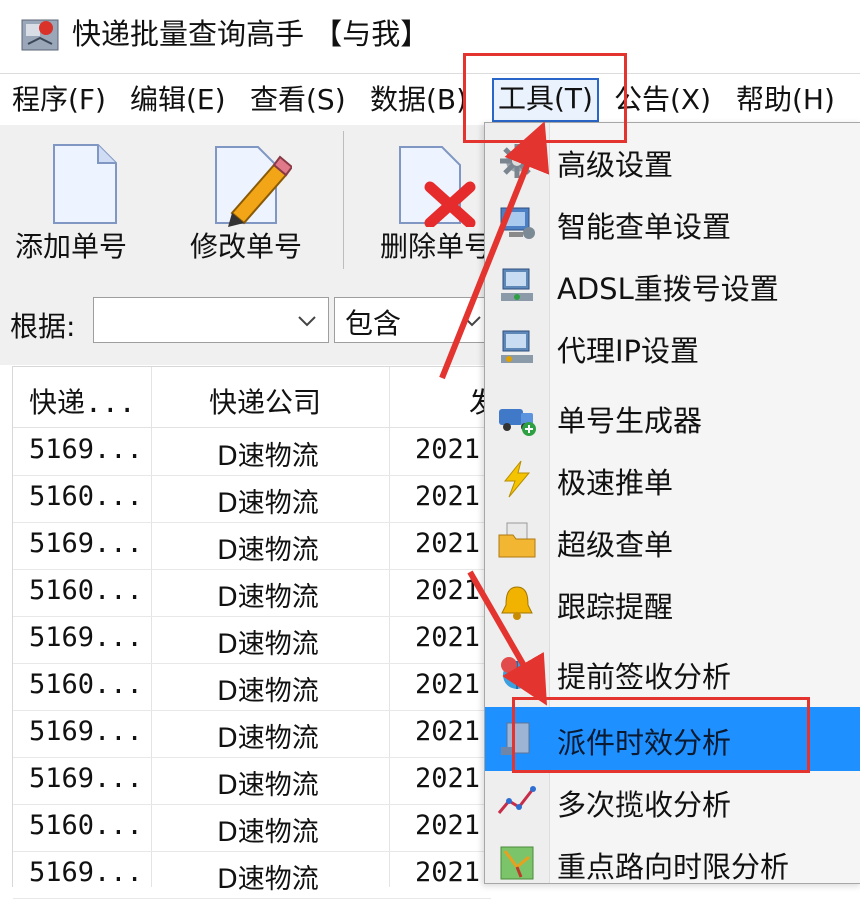 This screenshot has height=899, width=860. I want to click on lightning-icon, so click(517, 479).